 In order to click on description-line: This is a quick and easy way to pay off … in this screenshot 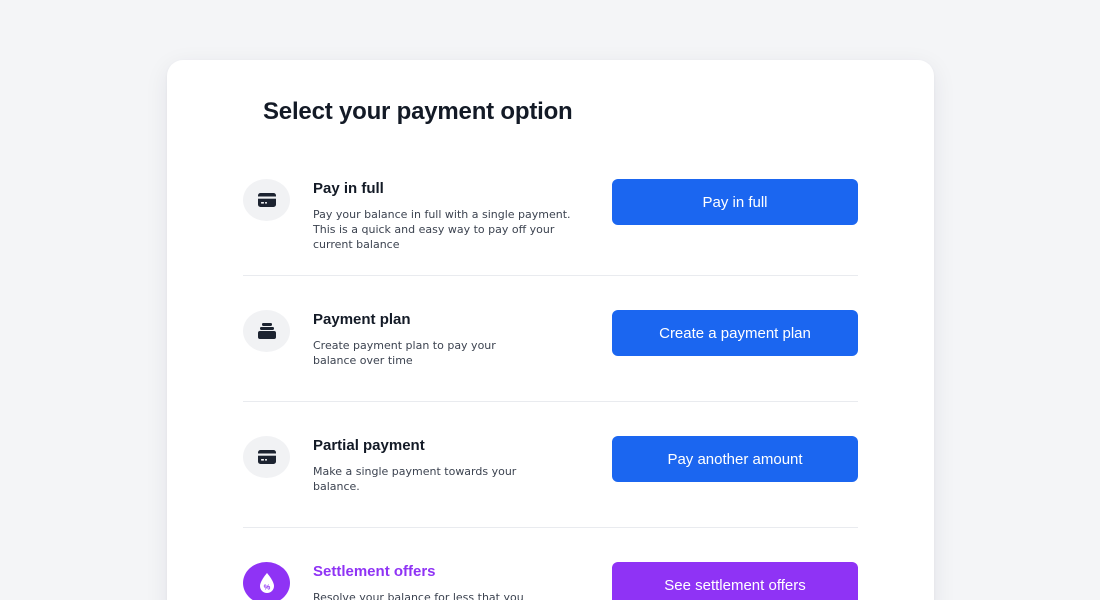, I will do `click(434, 229)`.